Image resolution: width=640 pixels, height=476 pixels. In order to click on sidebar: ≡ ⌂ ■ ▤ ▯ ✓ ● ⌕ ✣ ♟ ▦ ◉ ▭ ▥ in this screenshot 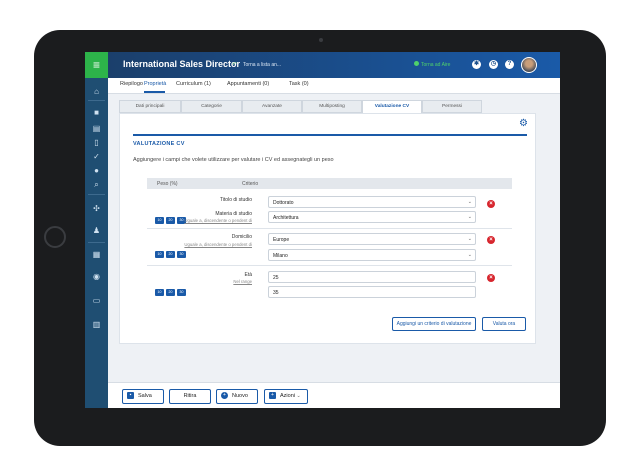, I will do `click(96, 230)`.